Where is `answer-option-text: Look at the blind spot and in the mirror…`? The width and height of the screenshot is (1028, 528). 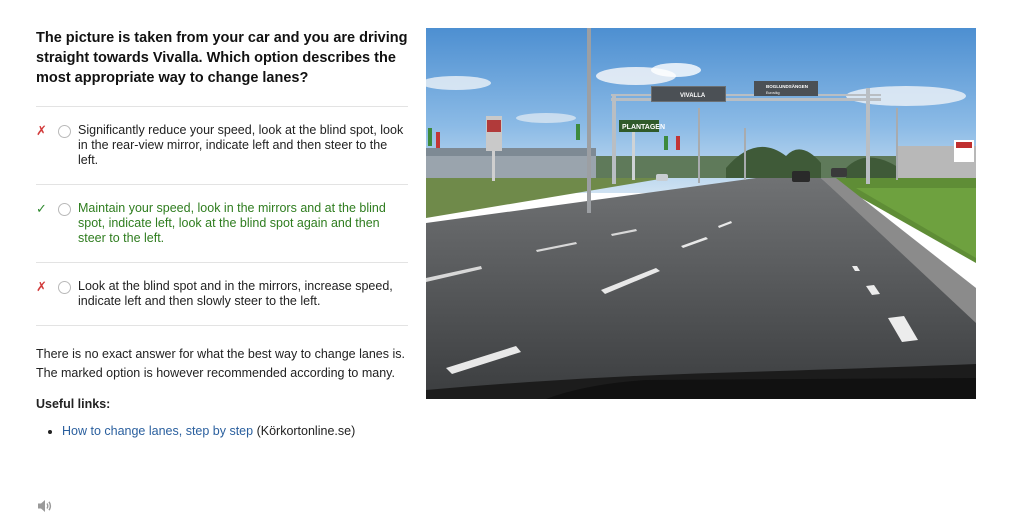
answer-option-text: Look at the blind spot and in the mirror… is located at coordinates (235, 293).